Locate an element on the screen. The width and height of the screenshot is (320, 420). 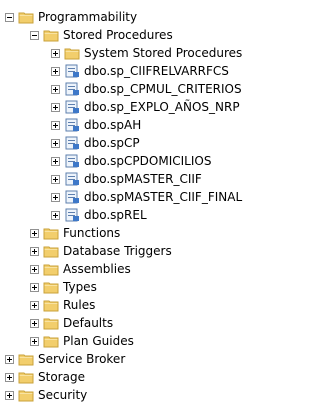
tree-node-functions: Functions is located at coordinates (75, 233).